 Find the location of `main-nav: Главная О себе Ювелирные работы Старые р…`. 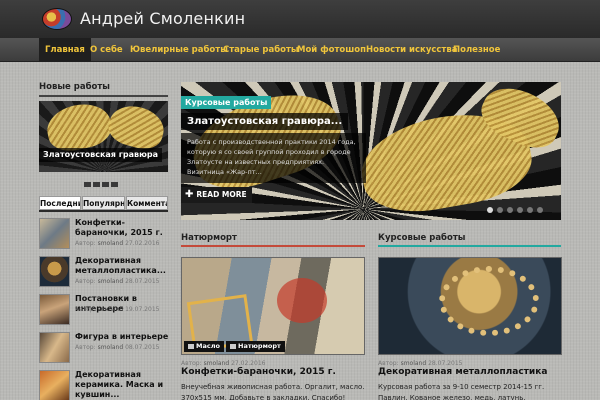

main-nav: Главная О себе Ювелирные работы Старые р… is located at coordinates (300, 50).